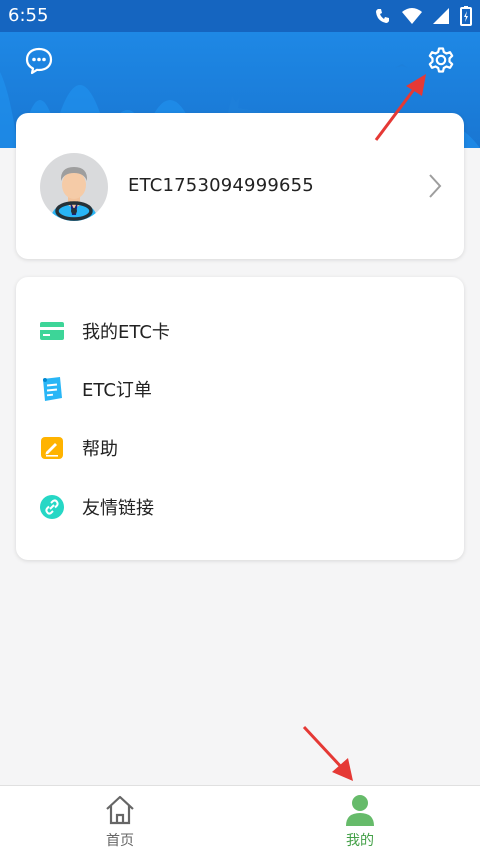  I want to click on order-list-icon, so click(52, 389).